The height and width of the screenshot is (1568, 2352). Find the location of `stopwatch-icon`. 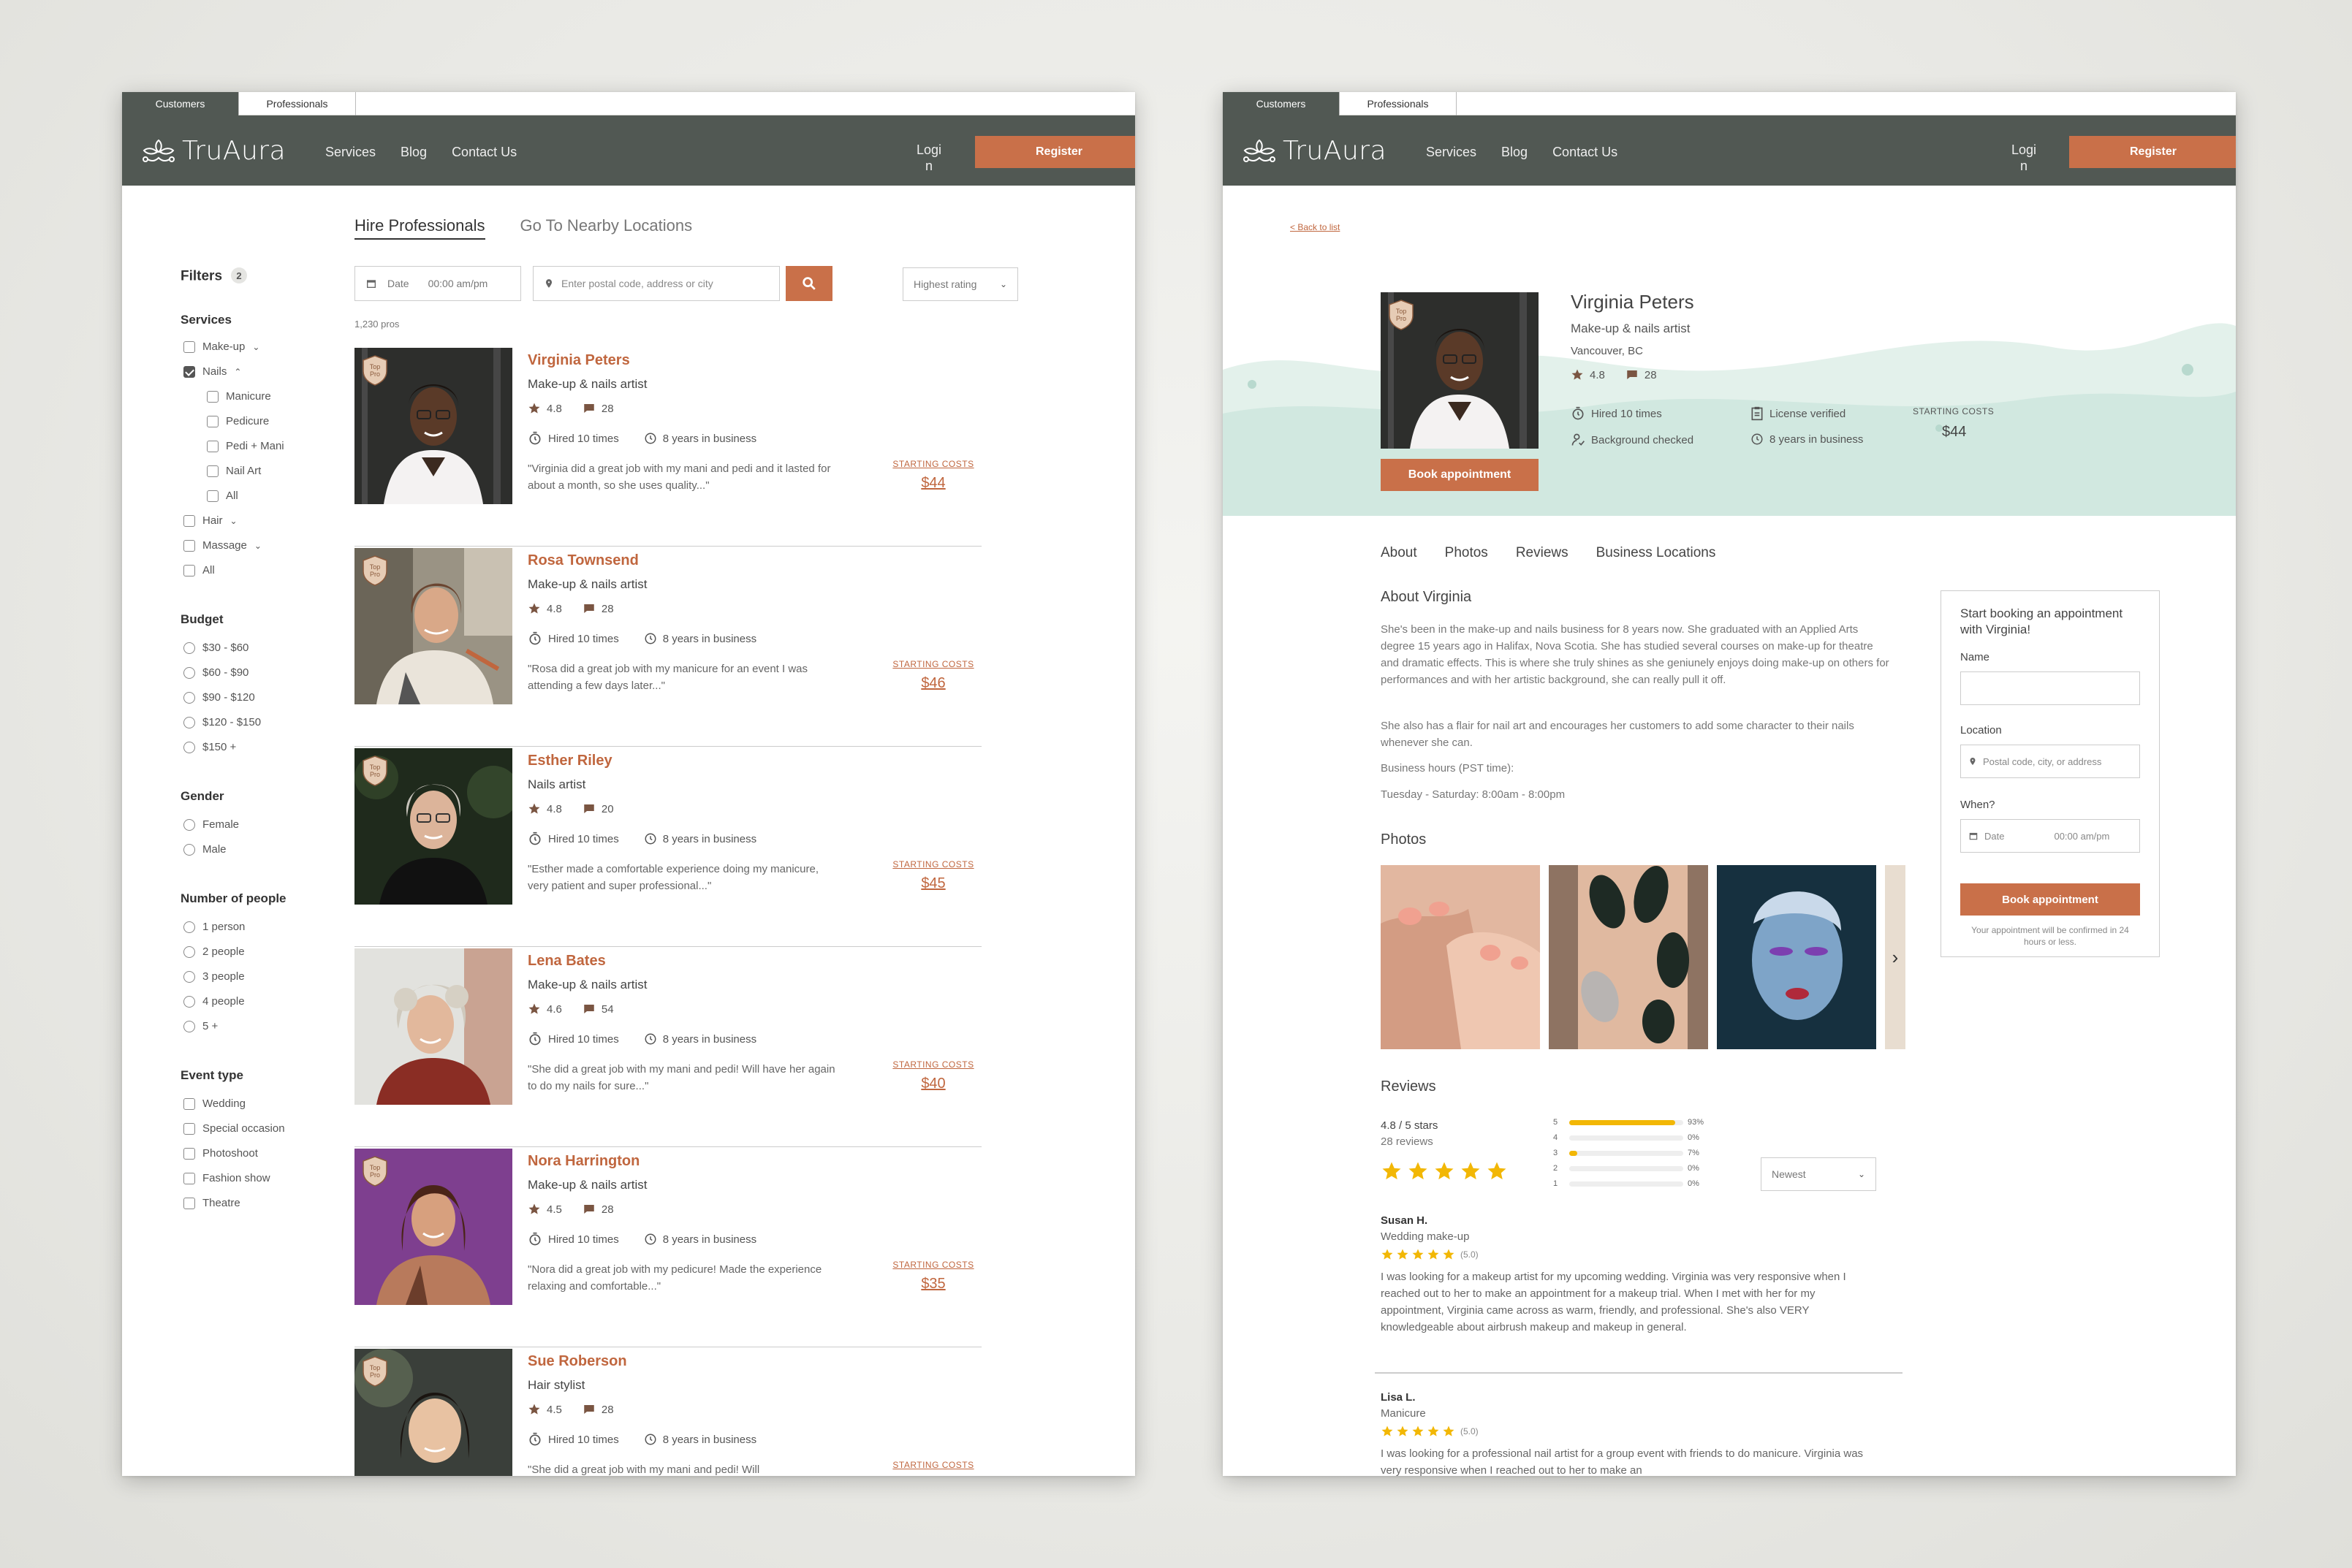

stopwatch-icon is located at coordinates (1578, 413).